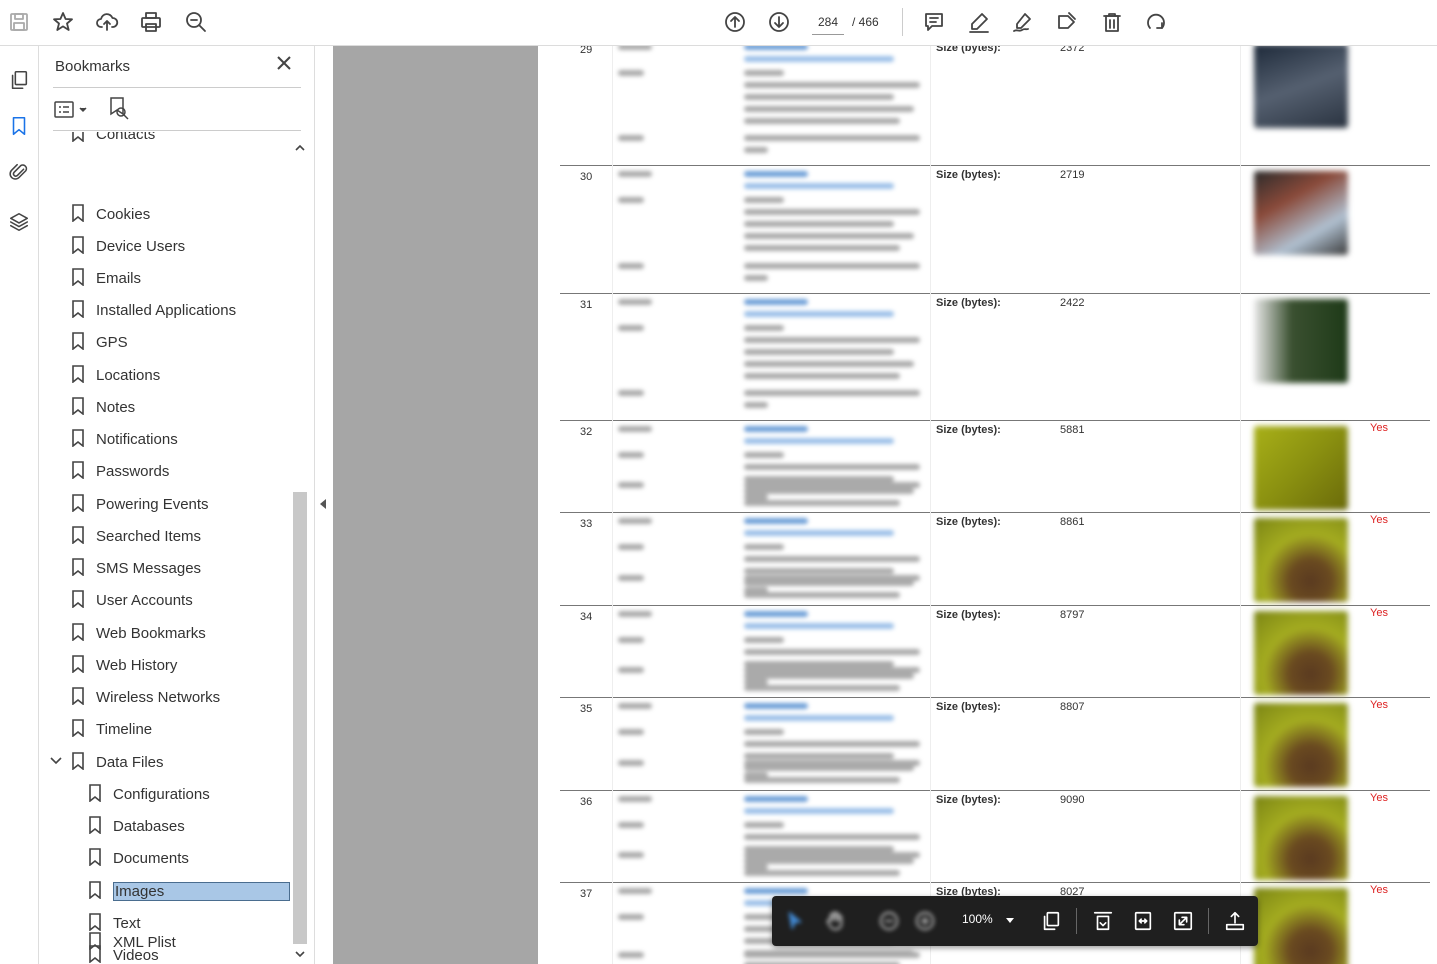  What do you see at coordinates (925, 921) in the screenshot?
I see `zoom-in-icon` at bounding box center [925, 921].